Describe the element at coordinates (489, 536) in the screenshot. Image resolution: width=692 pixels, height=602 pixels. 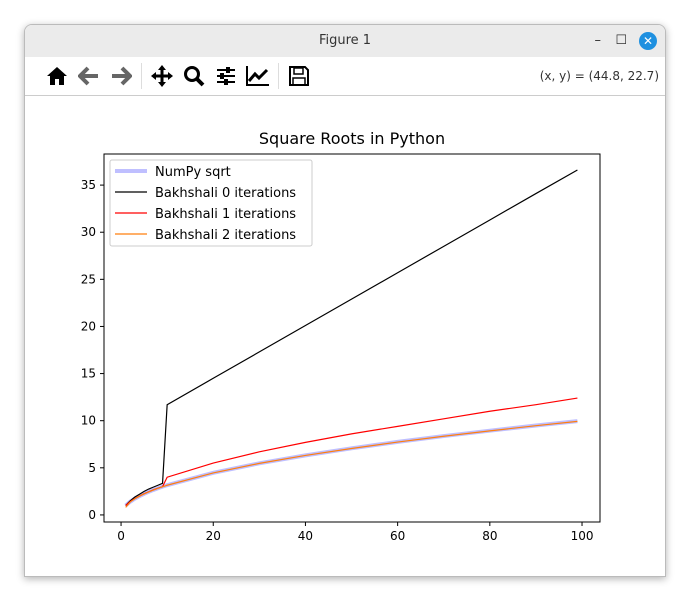
I see `x-tick-label: 80` at that location.